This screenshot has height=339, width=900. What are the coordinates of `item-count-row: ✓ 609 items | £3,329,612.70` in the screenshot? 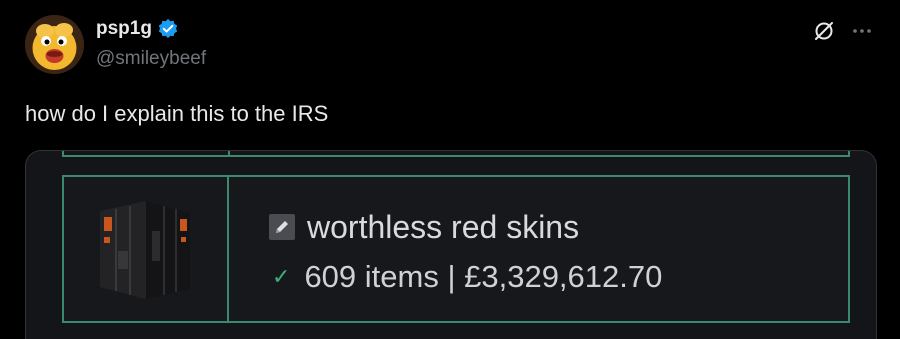 It's located at (467, 277).